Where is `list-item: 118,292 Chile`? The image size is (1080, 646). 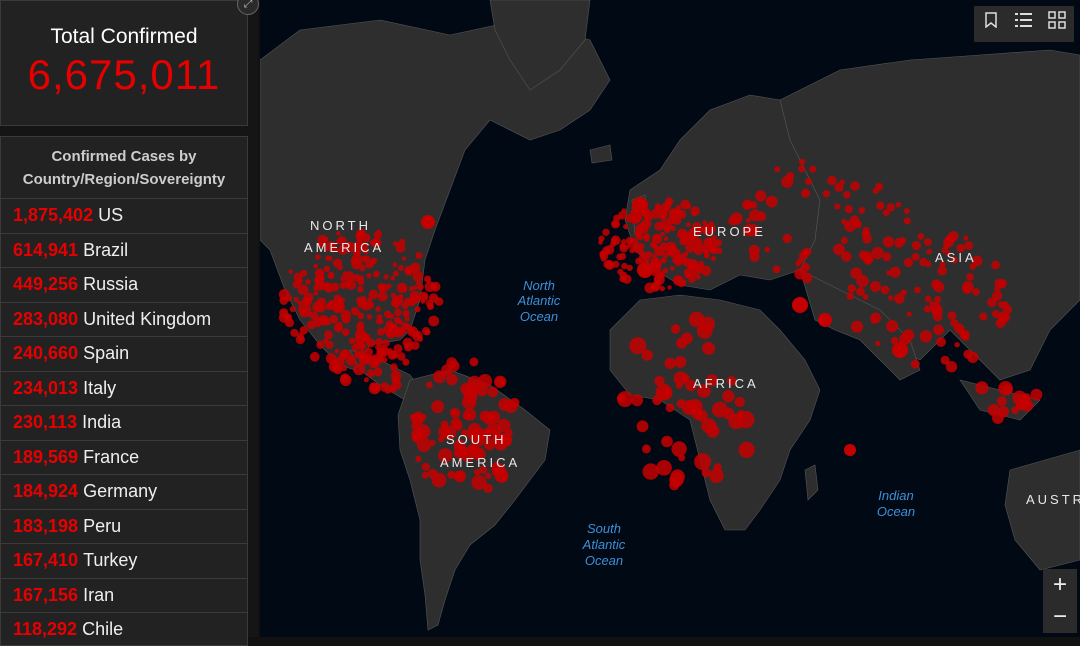
list-item: 118,292 Chile is located at coordinates (124, 628).